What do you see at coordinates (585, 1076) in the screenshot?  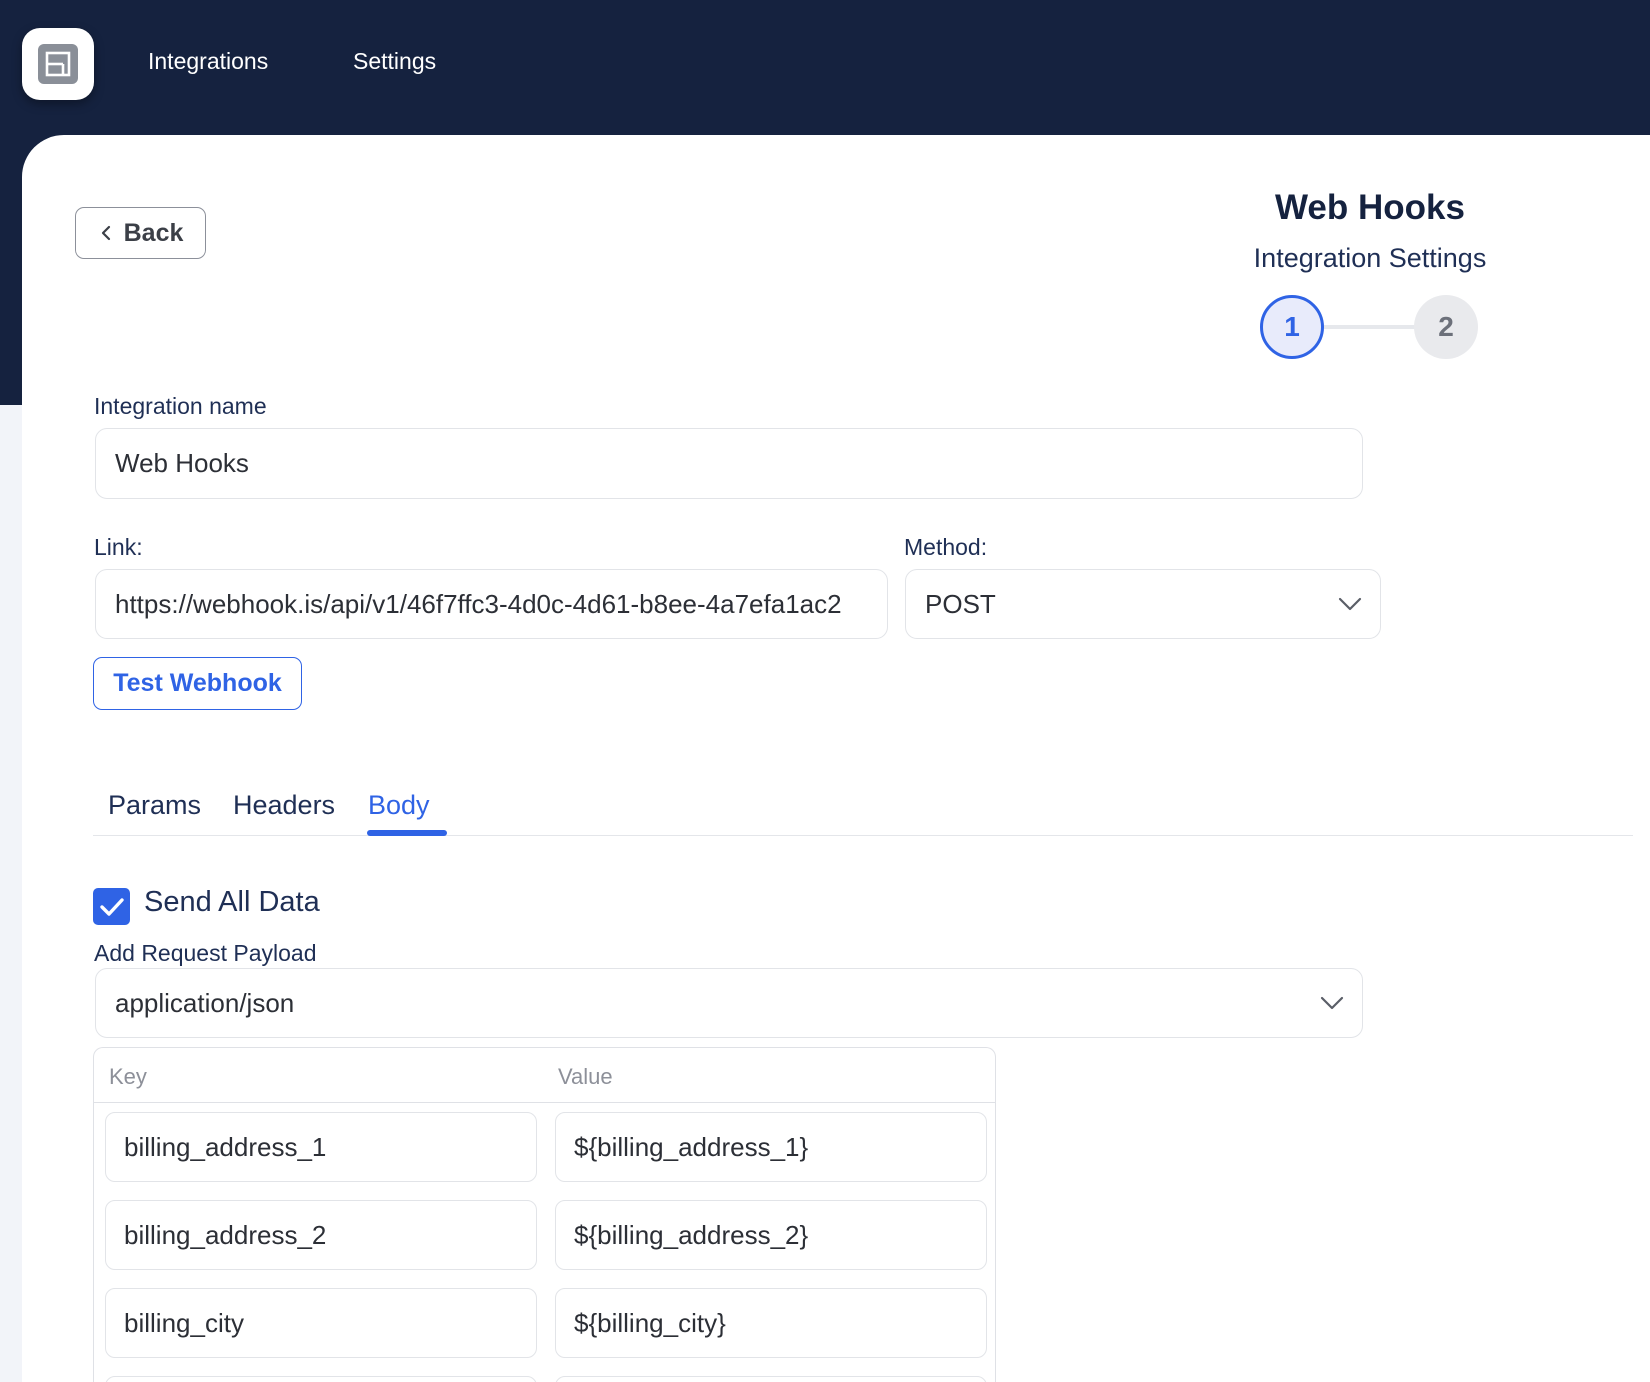 I see `value-column-header: Value` at bounding box center [585, 1076].